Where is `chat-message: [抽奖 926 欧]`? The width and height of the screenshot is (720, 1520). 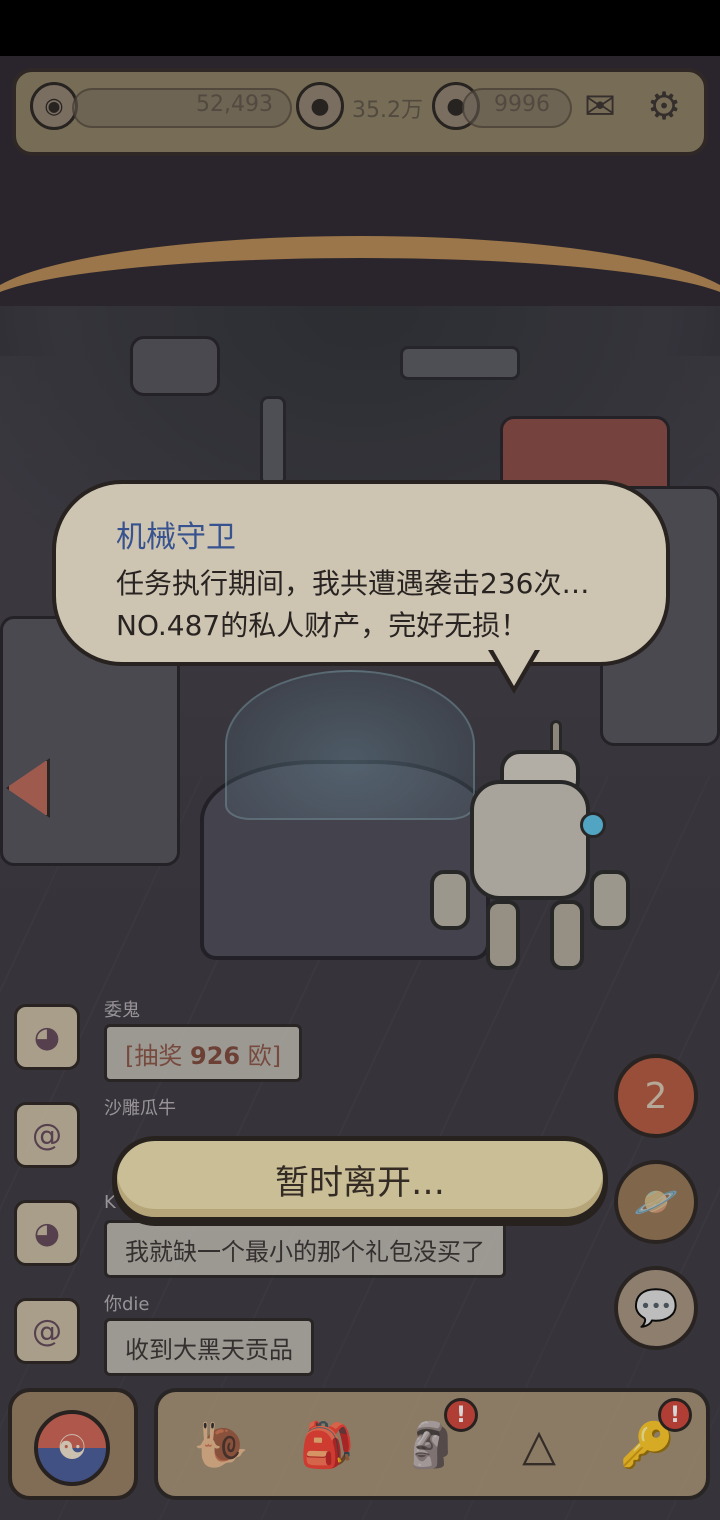
chat-message: [抽奖 926 欧] is located at coordinates (203, 1053).